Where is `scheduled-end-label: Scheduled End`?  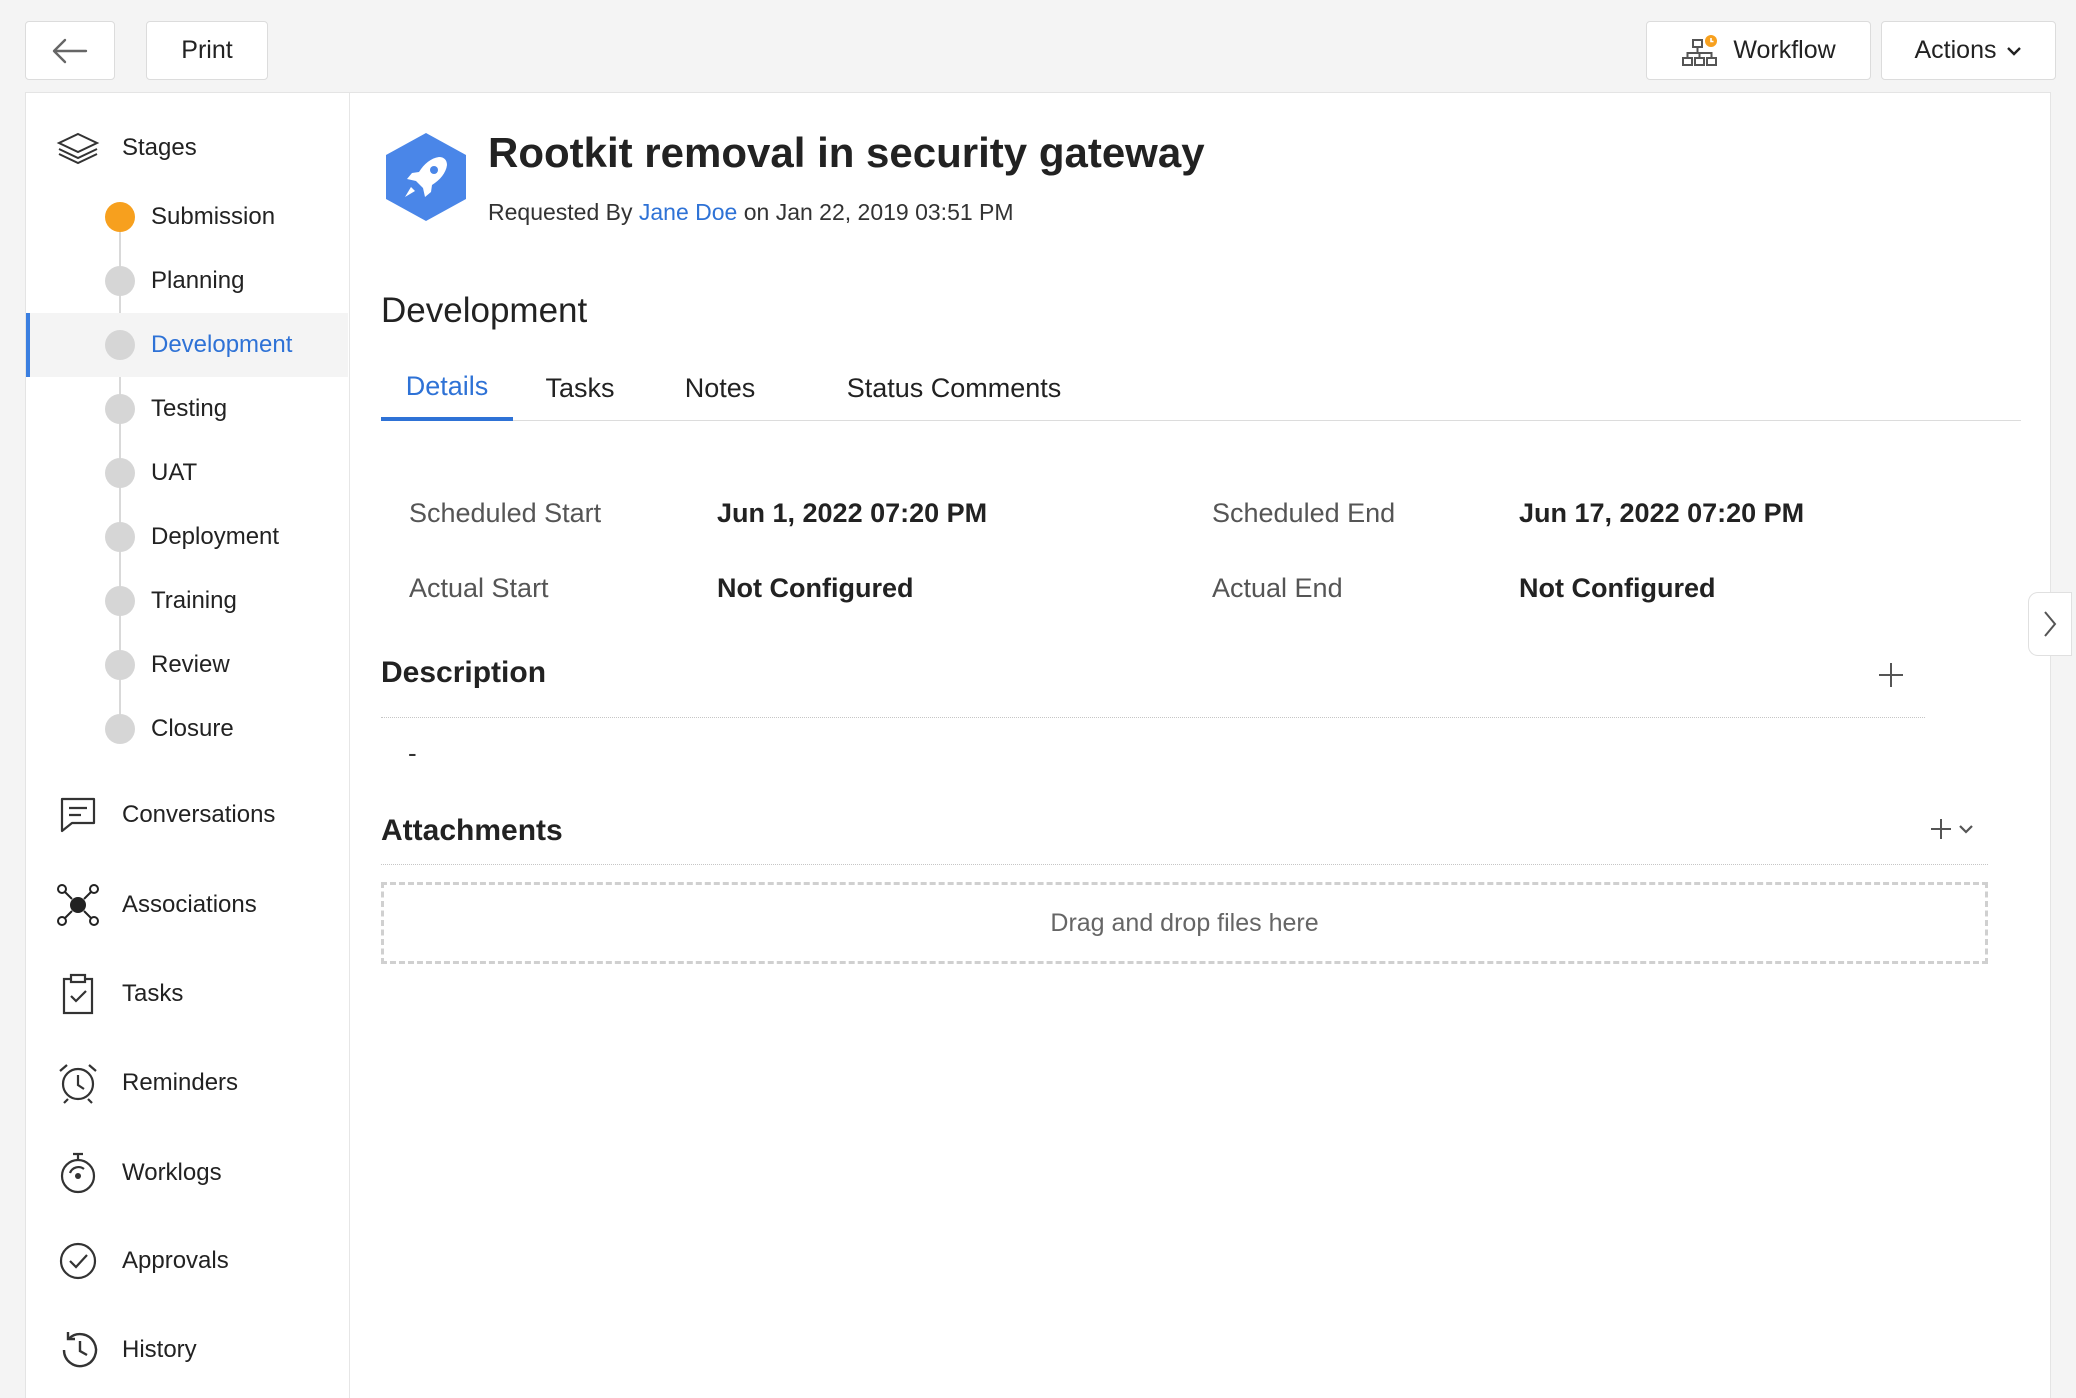 scheduled-end-label: Scheduled End is located at coordinates (1304, 513).